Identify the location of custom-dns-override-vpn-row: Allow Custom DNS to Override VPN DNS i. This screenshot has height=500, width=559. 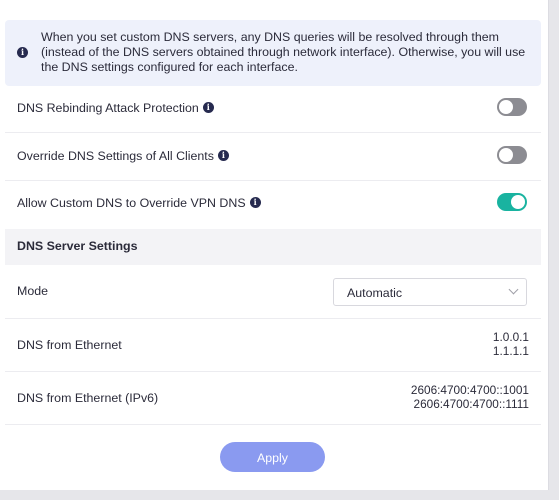
(273, 204).